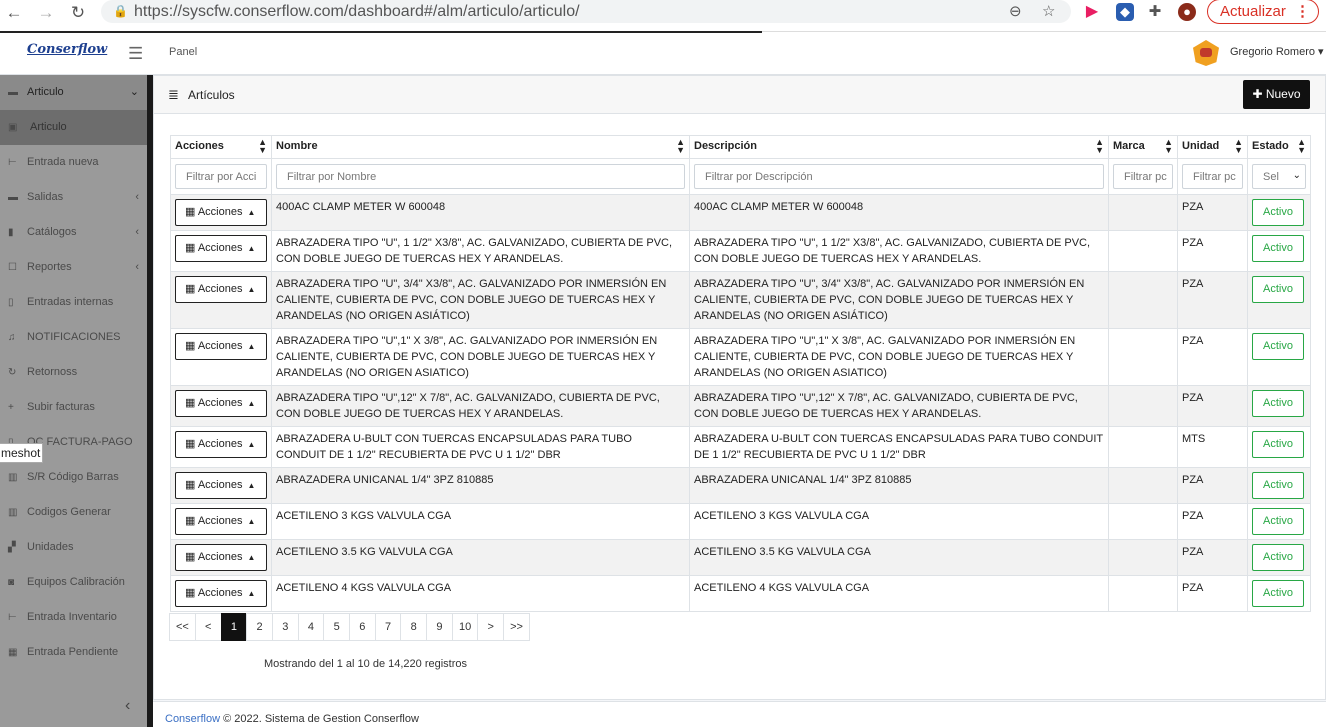 Image resolution: width=1326 pixels, height=727 pixels. What do you see at coordinates (336, 627) in the screenshot?
I see `page-button: 5` at bounding box center [336, 627].